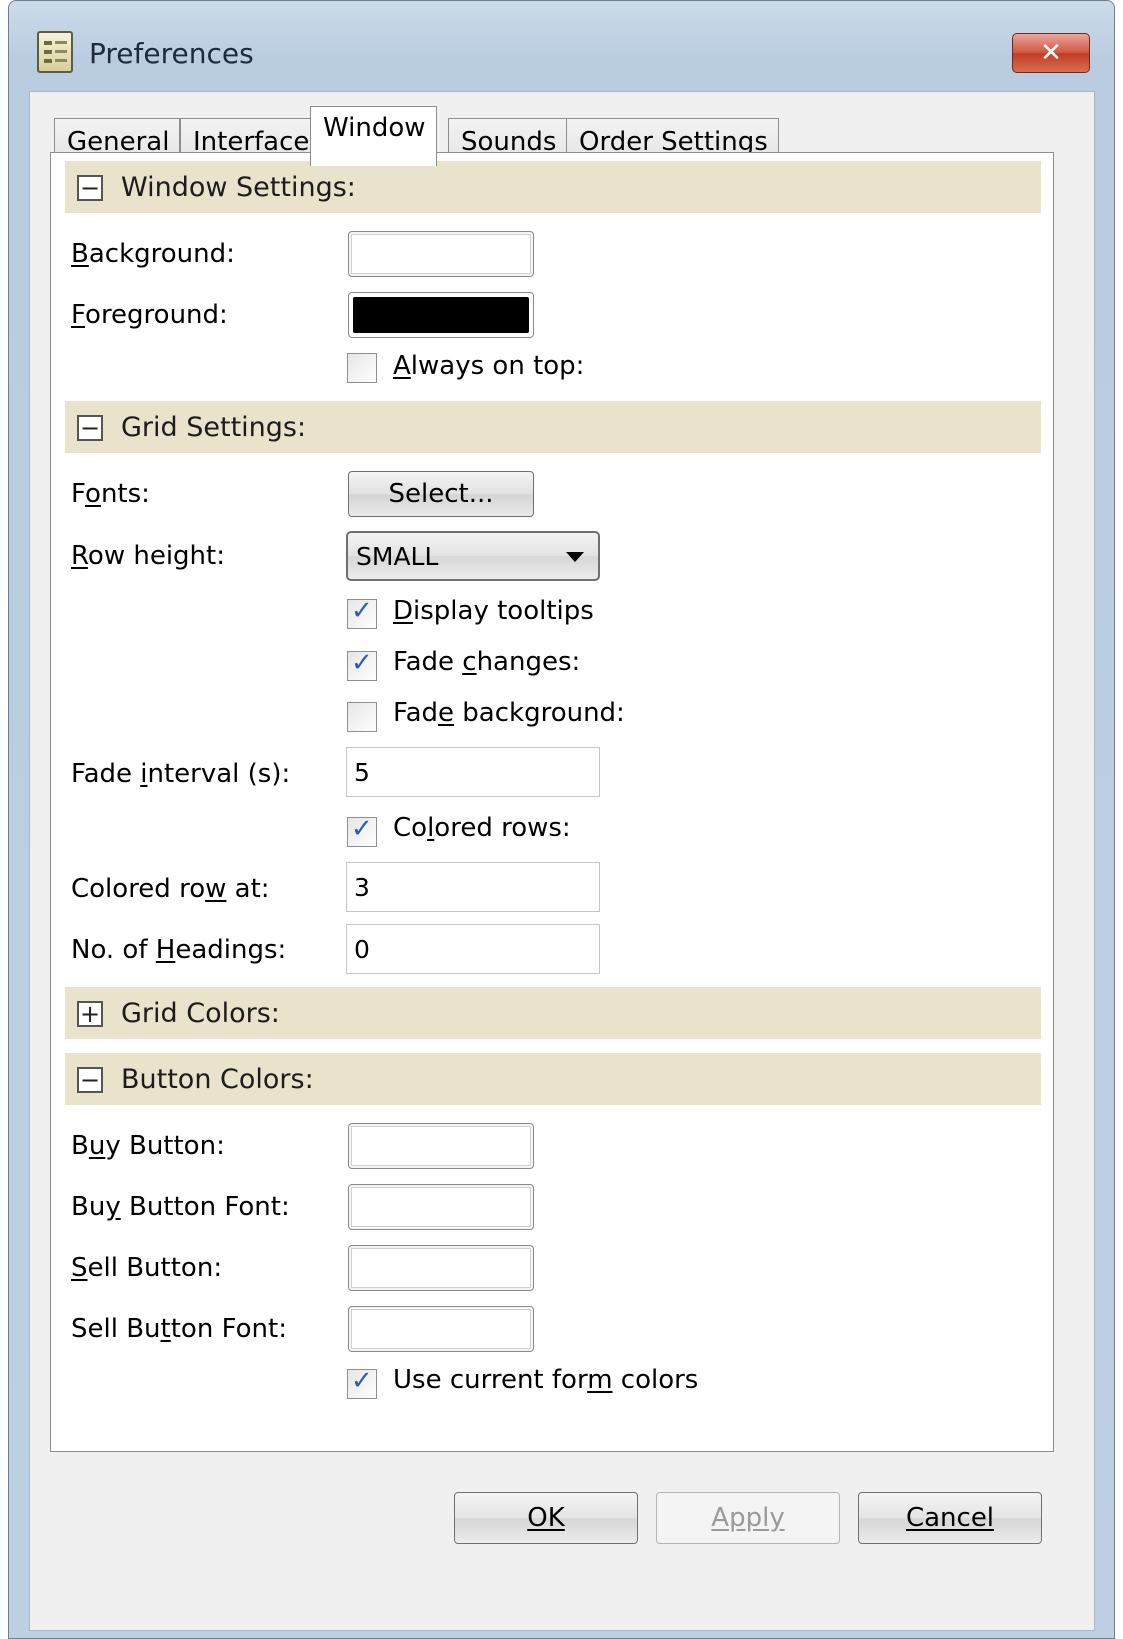  What do you see at coordinates (90, 1014) in the screenshot?
I see `expand-icon: +` at bounding box center [90, 1014].